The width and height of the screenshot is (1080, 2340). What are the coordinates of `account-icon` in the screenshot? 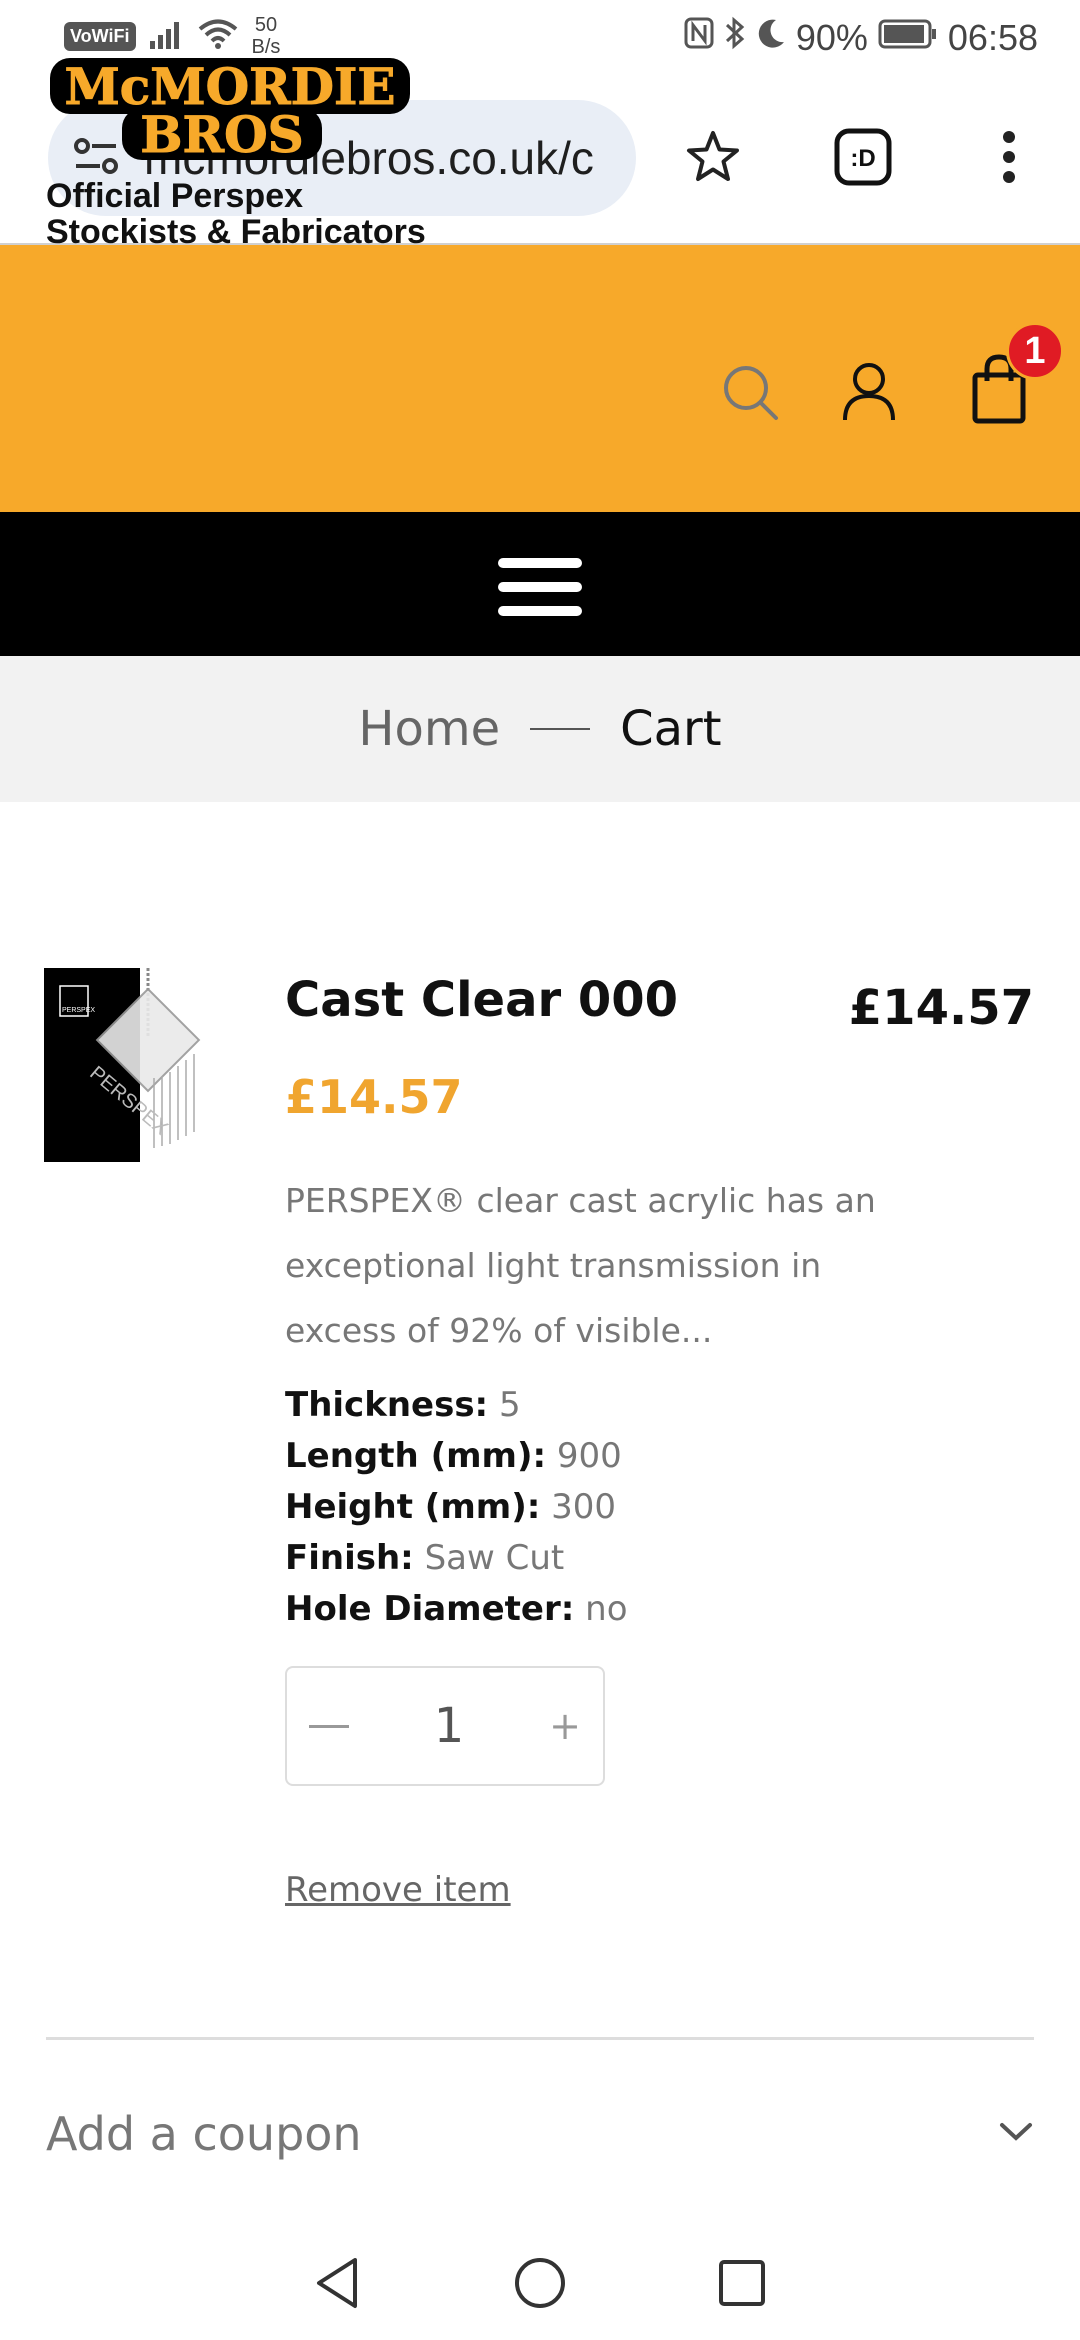 It's located at (869, 392).